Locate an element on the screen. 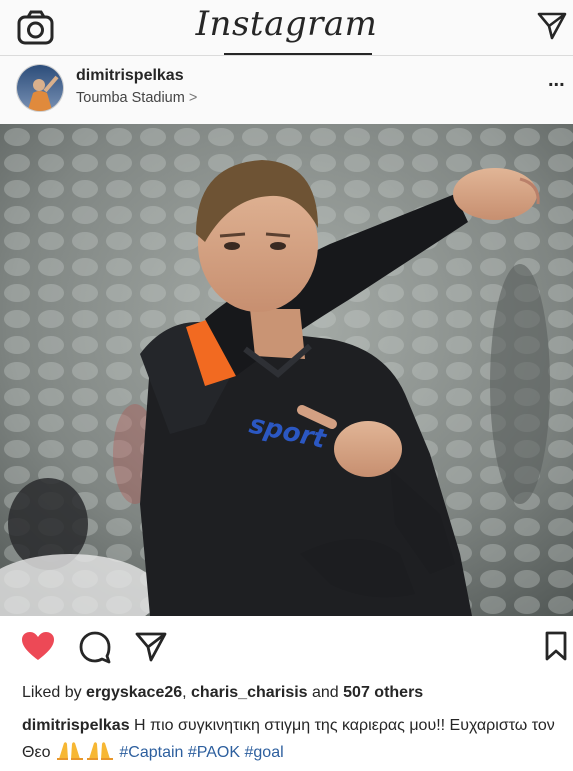 This screenshot has height=771, width=573. comment-icon is located at coordinates (95, 649).